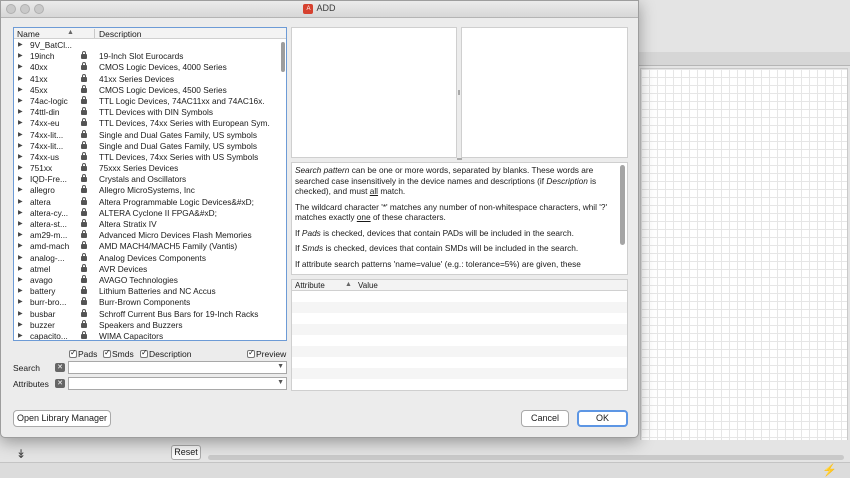 The image size is (850, 478). I want to click on tree-row: ▶ amd-mach AMD MACH4/MACH5 Family (Vantis), so click(147, 246).